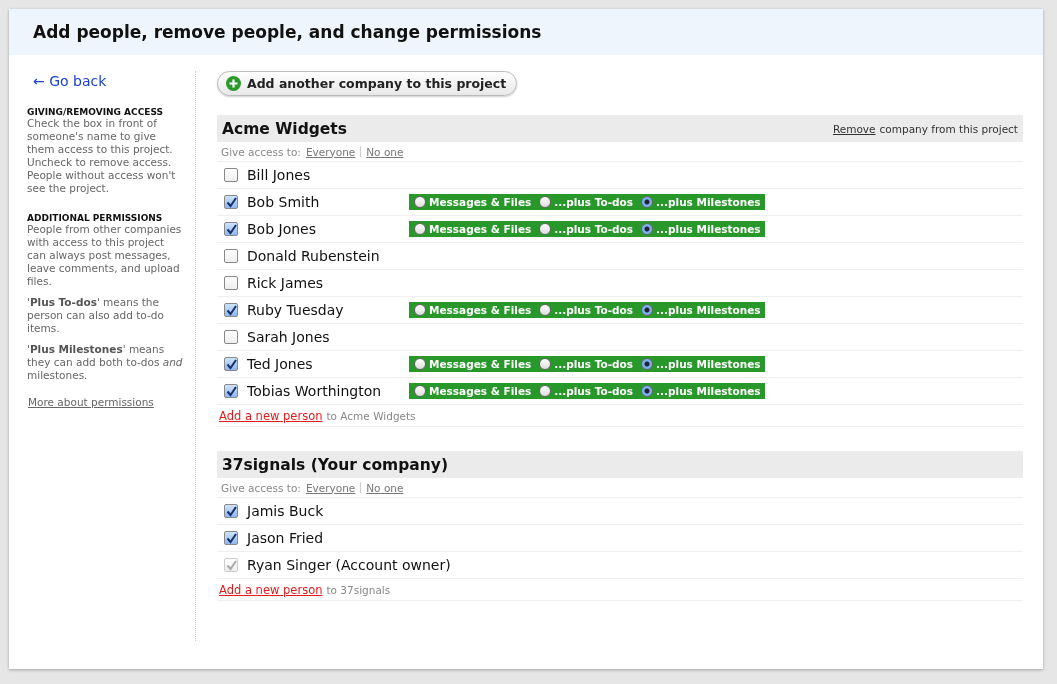  What do you see at coordinates (315, 391) in the screenshot?
I see `person-name: Tobias Worthington` at bounding box center [315, 391].